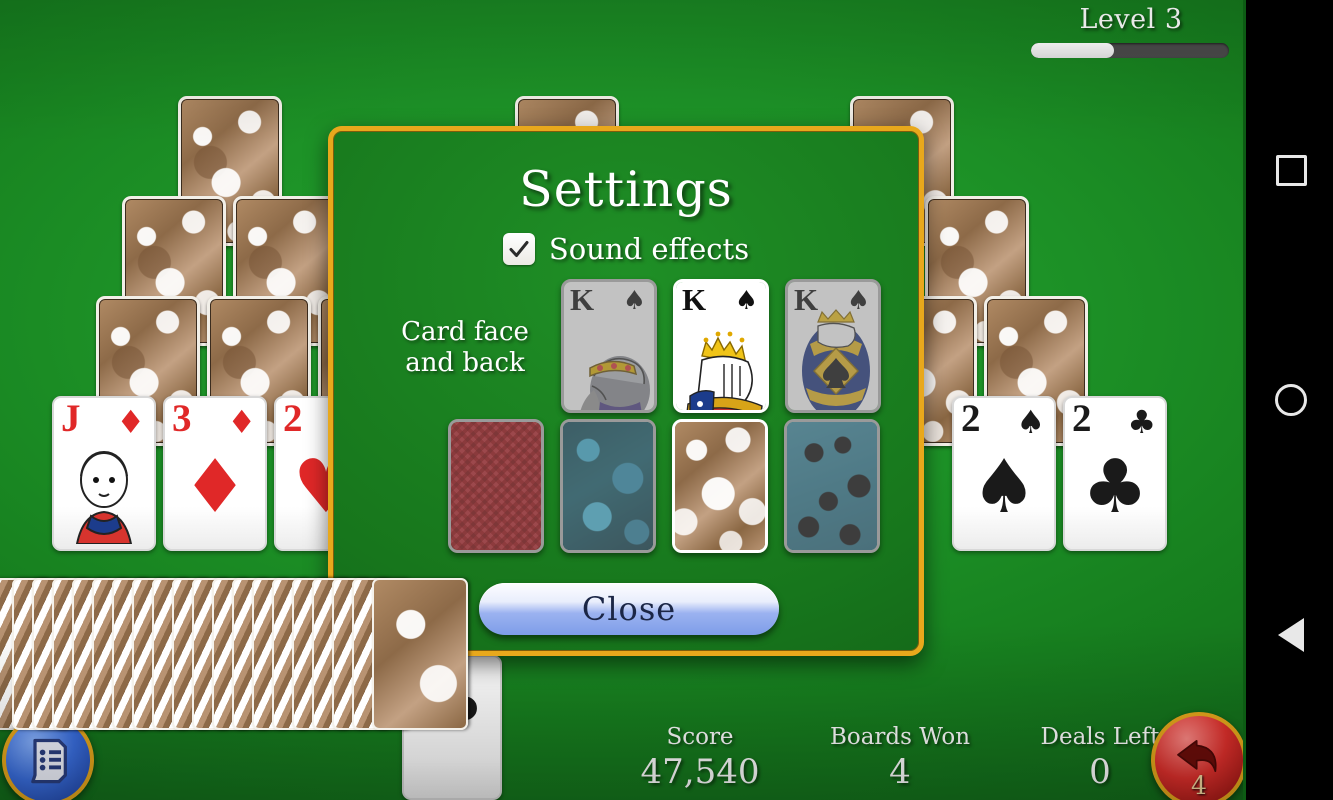  I want to click on home-button, so click(1289, 400).